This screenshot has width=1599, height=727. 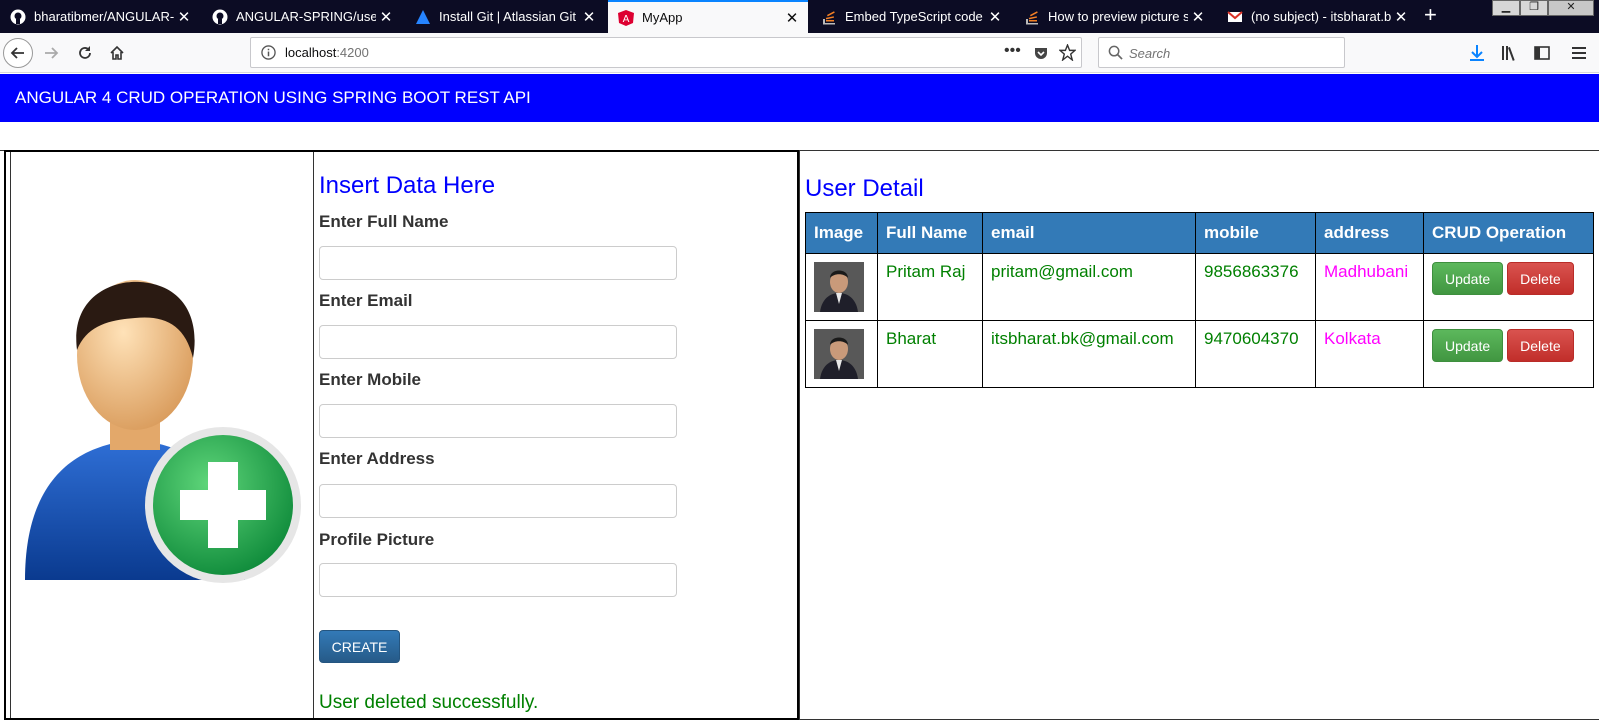 I want to click on search-box: Search, so click(x=1221, y=52).